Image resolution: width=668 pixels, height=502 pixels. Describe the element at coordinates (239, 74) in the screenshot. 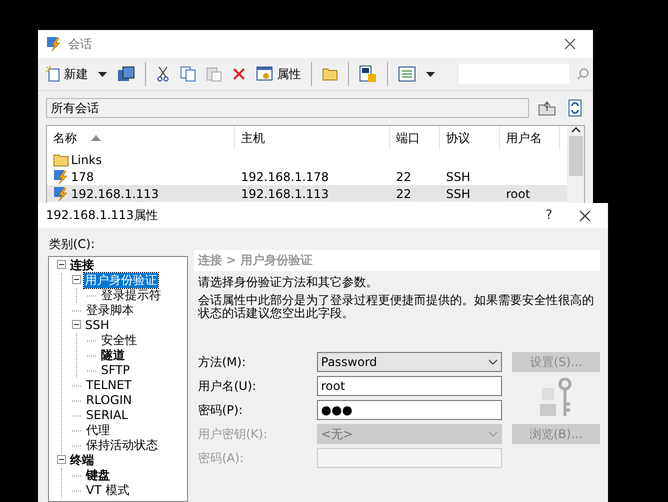

I see `delete-icon` at that location.